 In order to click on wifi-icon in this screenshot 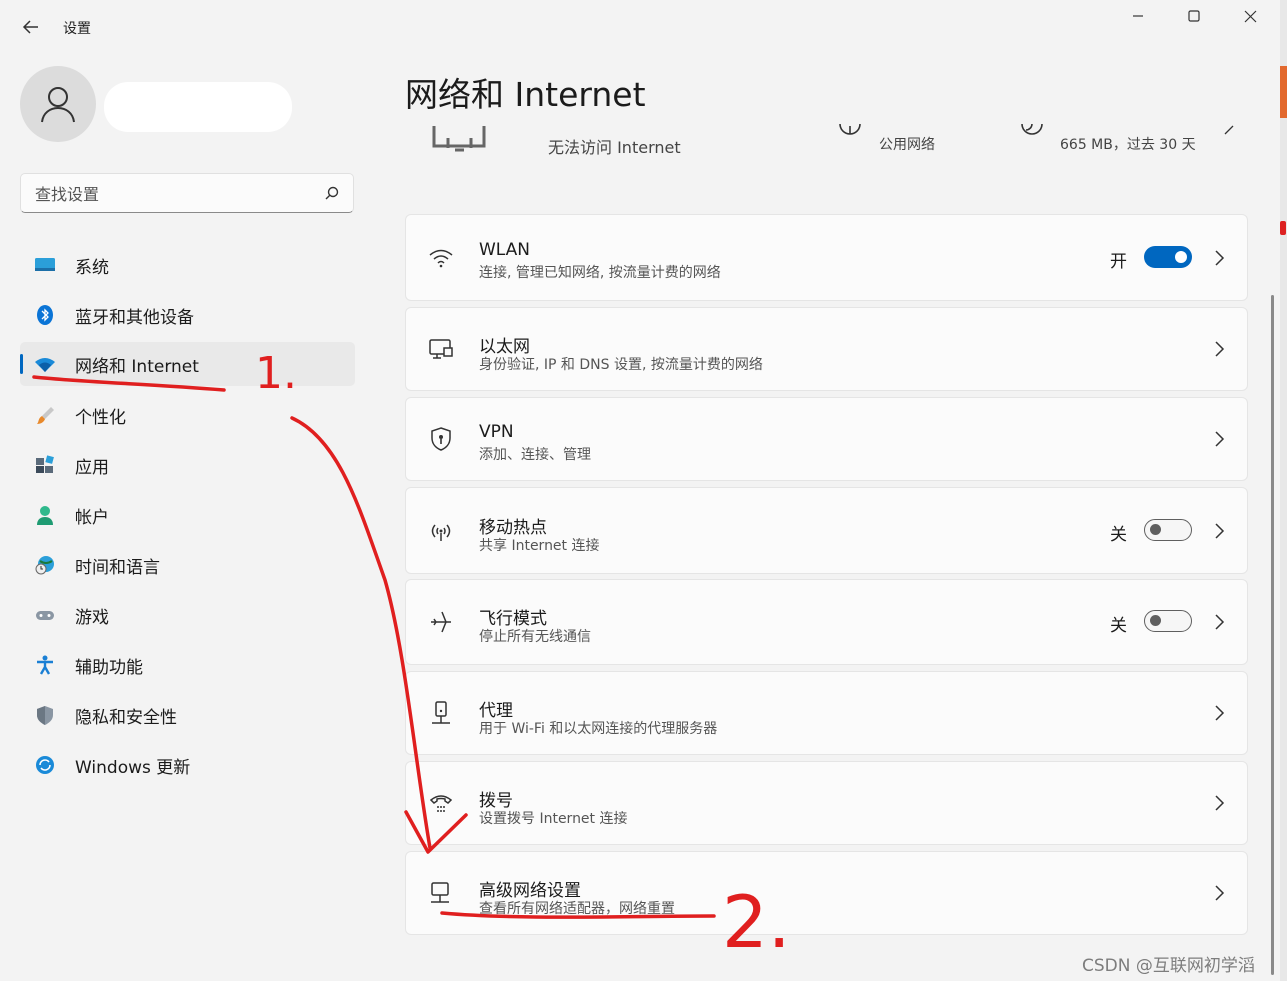, I will do `click(441, 258)`.